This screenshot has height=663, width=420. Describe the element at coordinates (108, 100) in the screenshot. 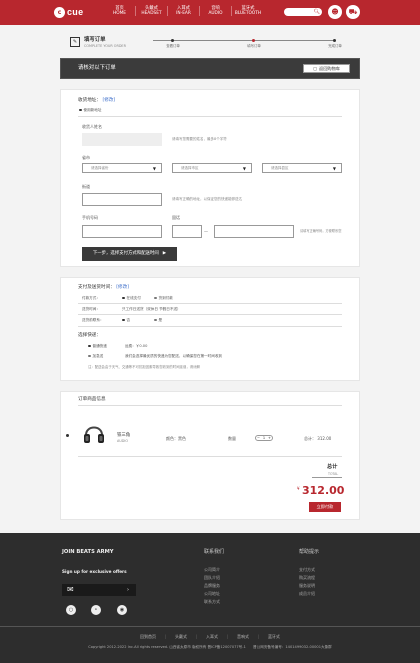

I see `address-edit-link: [修改]` at that location.